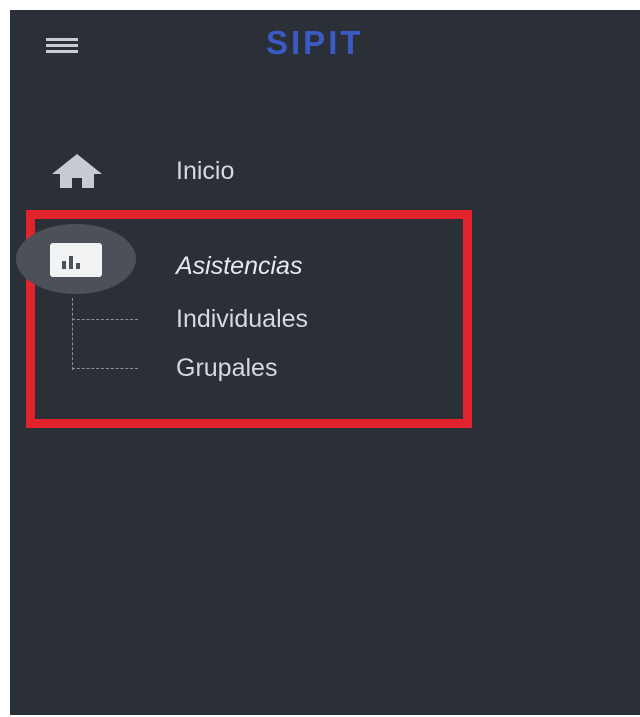 The image size is (640, 717). I want to click on sidebar-header: SIPIT, so click(325, 45).